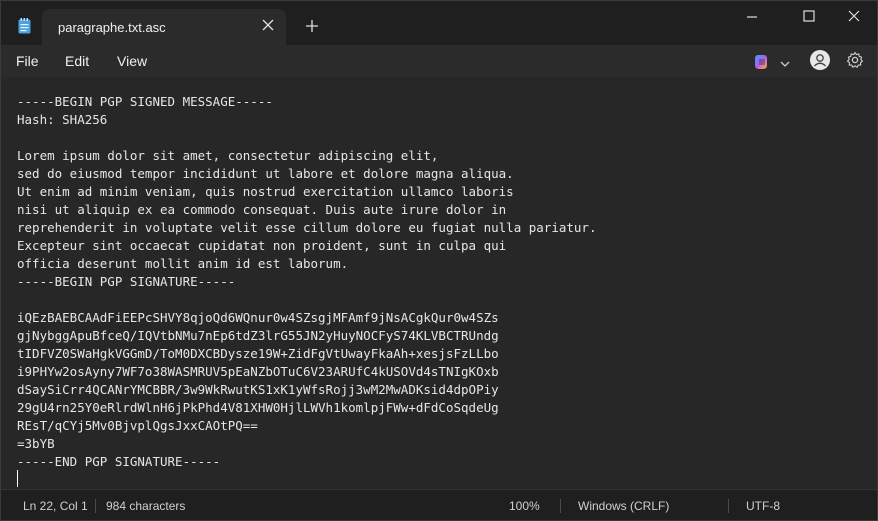 The width and height of the screenshot is (878, 521). I want to click on tab-title: paragraphe.txt.asc, so click(112, 27).